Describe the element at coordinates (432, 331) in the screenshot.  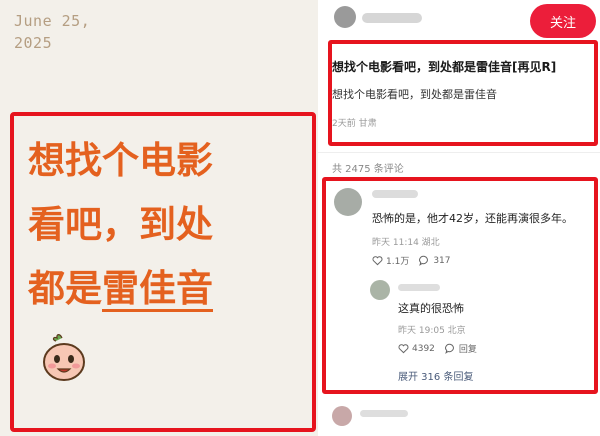
I see `reply-time: 昨天 19:05 北京` at that location.